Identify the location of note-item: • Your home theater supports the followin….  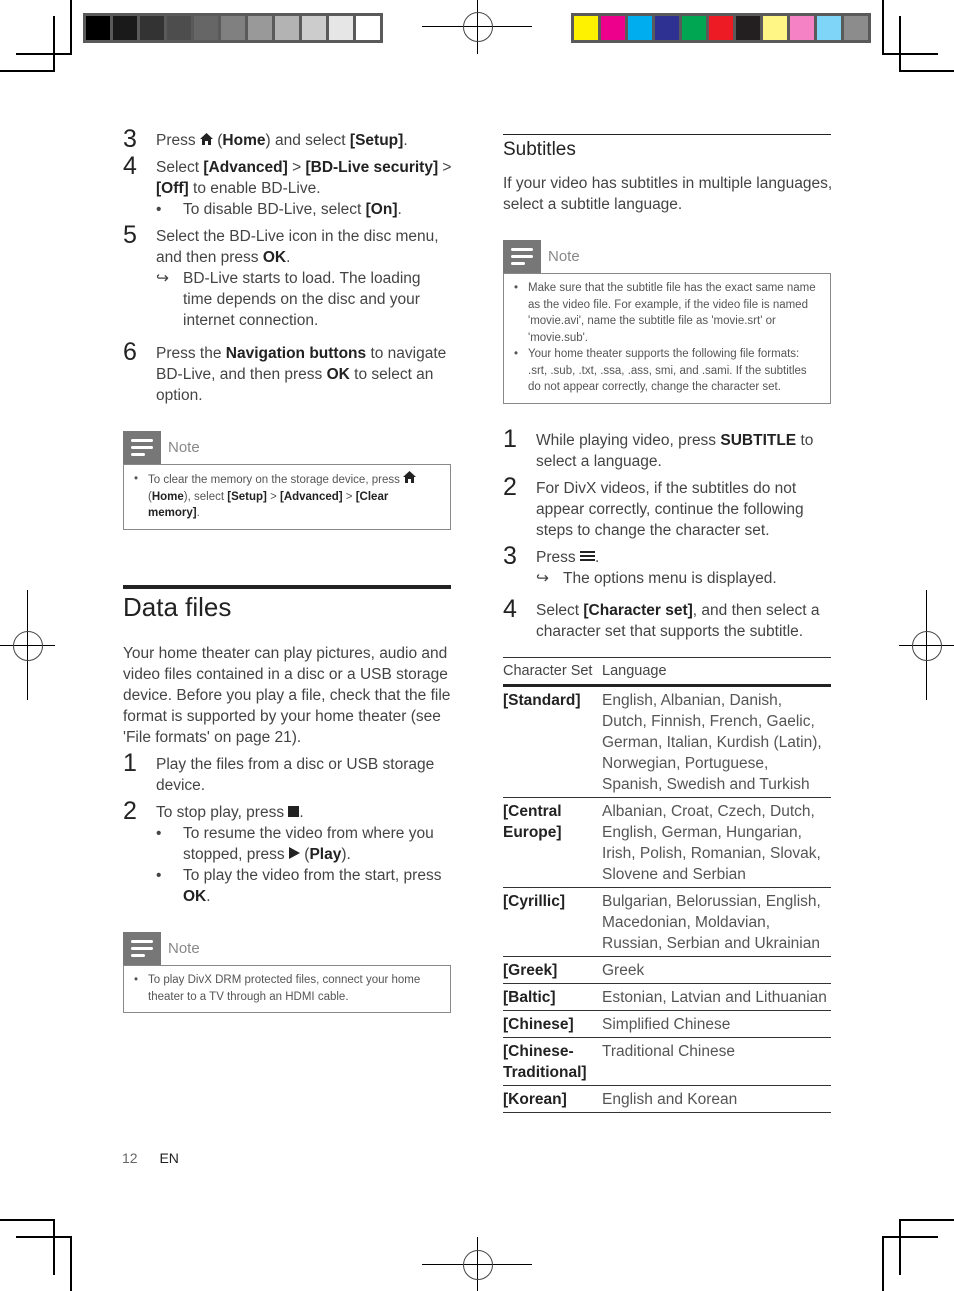
(660, 370).